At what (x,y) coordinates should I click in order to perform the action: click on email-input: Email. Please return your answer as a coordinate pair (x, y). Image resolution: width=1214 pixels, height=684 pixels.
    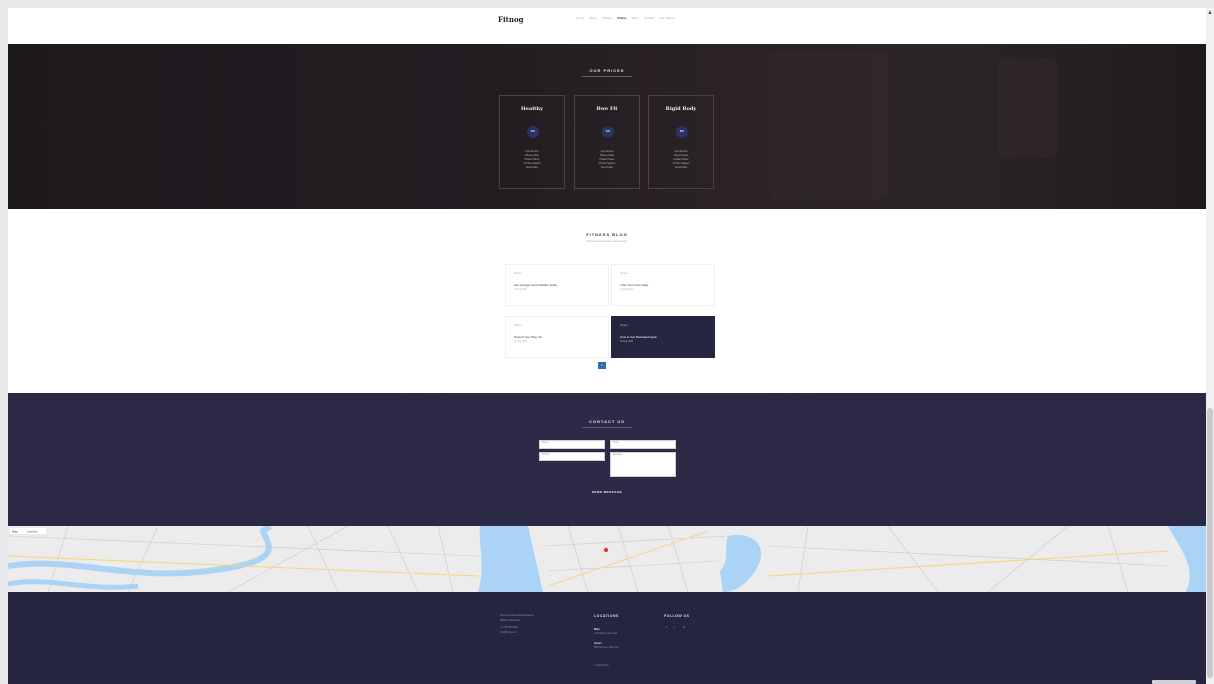
    Looking at the image, I should click on (643, 444).